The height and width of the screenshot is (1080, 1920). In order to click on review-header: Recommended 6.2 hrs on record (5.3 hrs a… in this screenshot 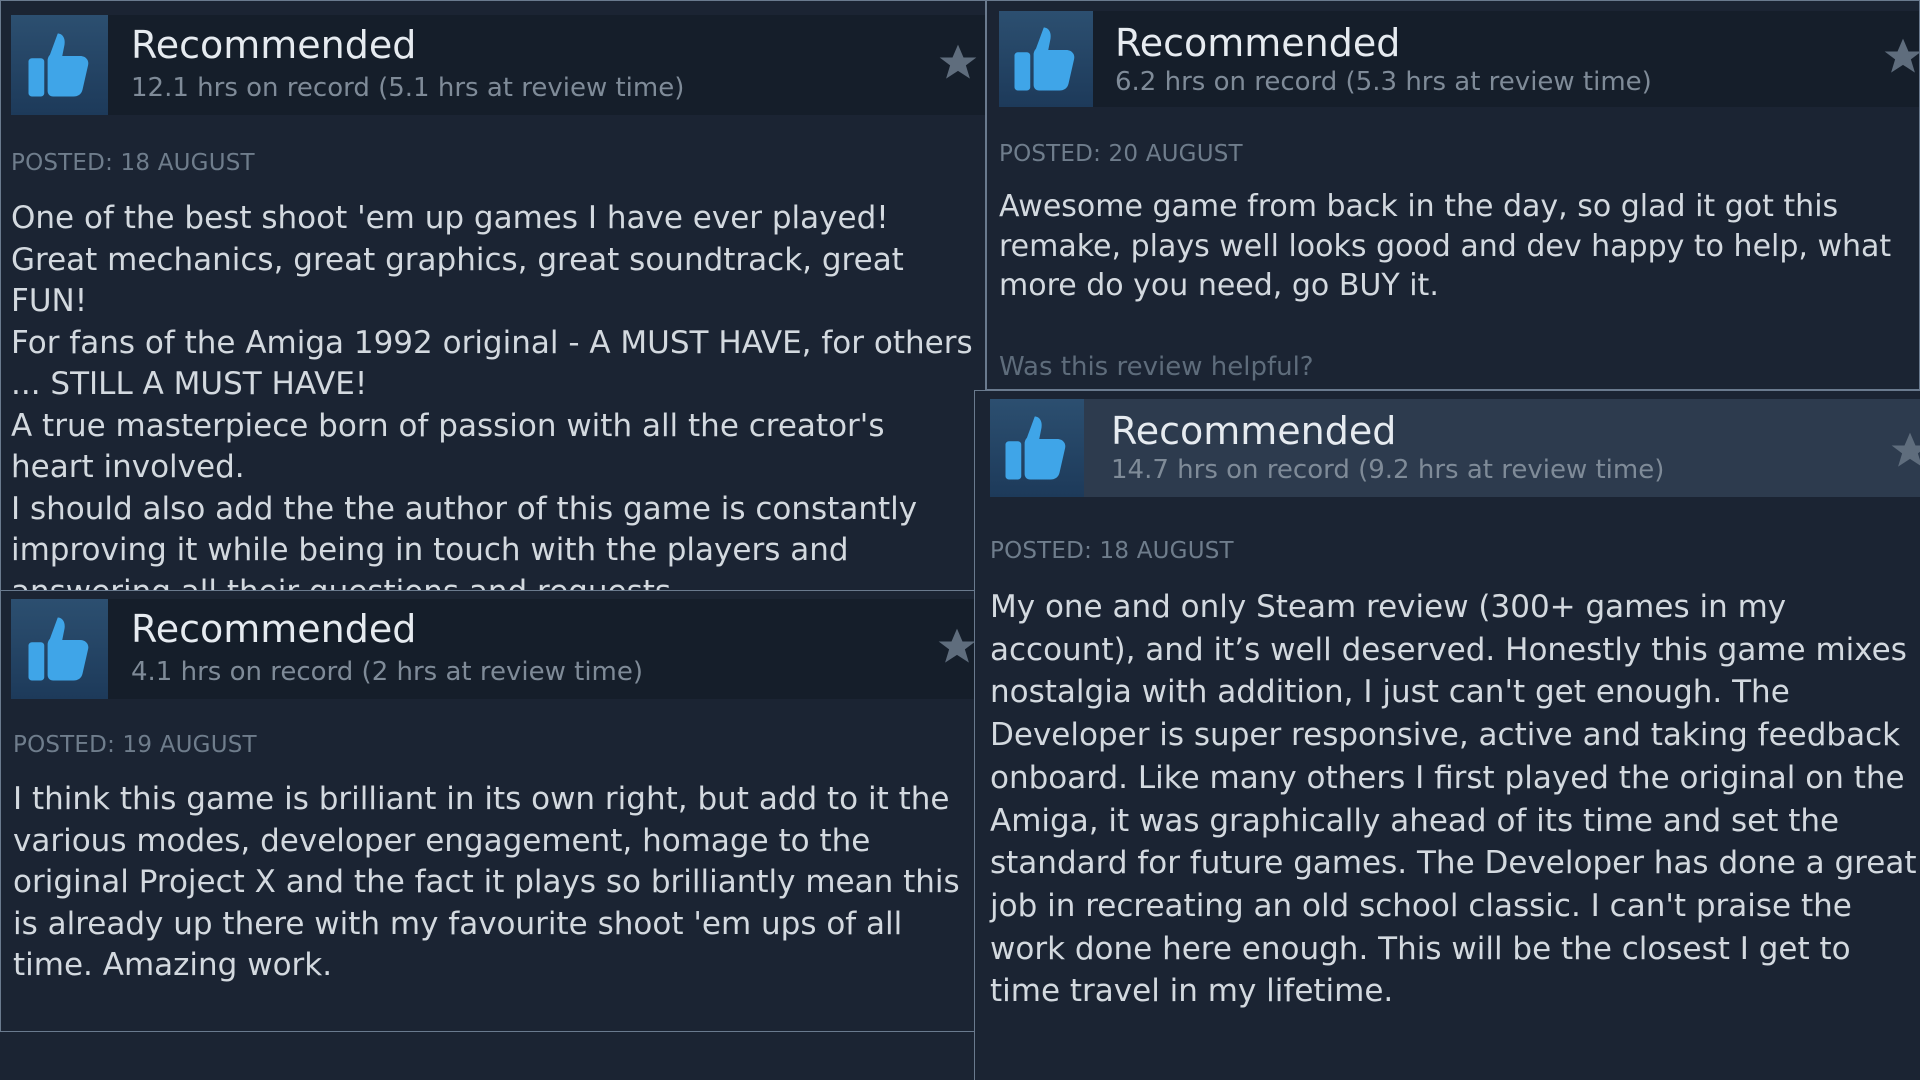, I will do `click(1459, 59)`.